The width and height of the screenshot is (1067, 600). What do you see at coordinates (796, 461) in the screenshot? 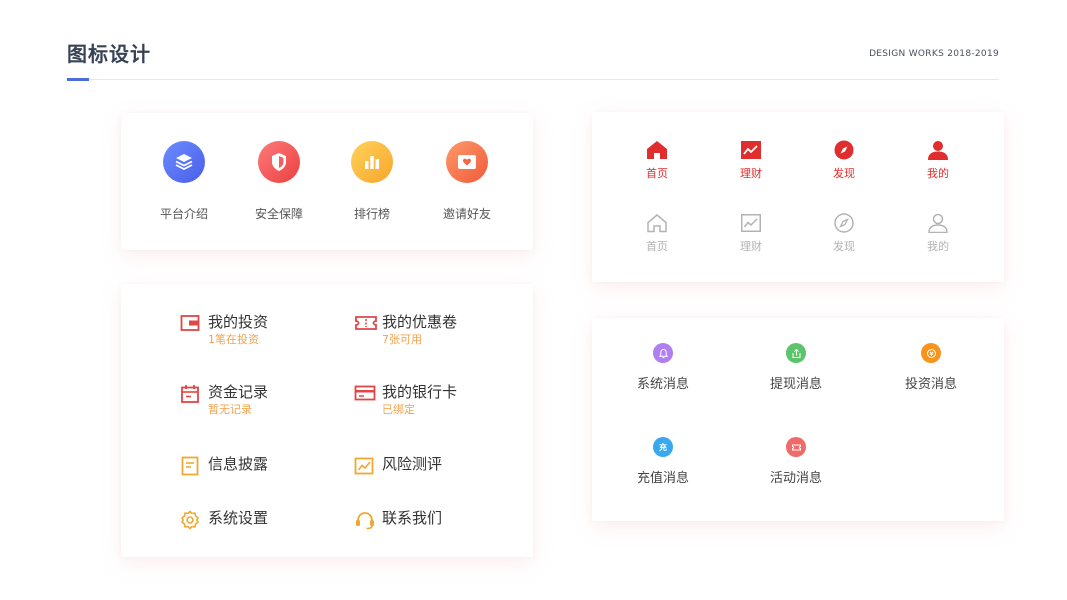
I see `message-activity: 活动消息` at bounding box center [796, 461].